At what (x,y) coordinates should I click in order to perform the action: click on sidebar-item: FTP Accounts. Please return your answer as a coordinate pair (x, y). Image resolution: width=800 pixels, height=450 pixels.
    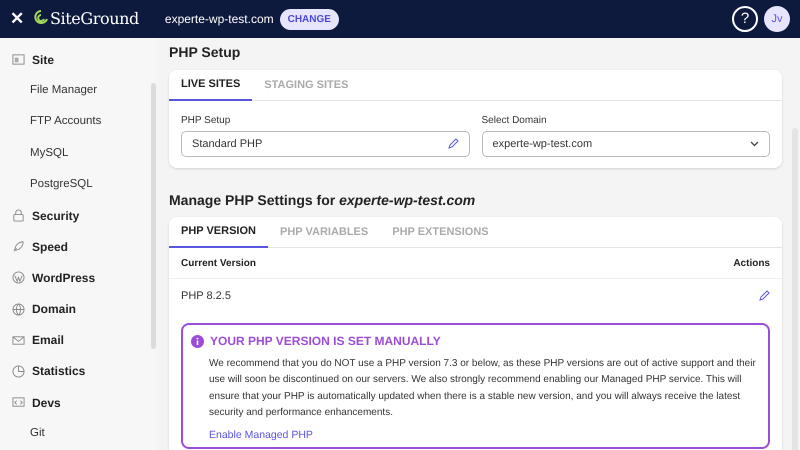
    Looking at the image, I should click on (66, 122).